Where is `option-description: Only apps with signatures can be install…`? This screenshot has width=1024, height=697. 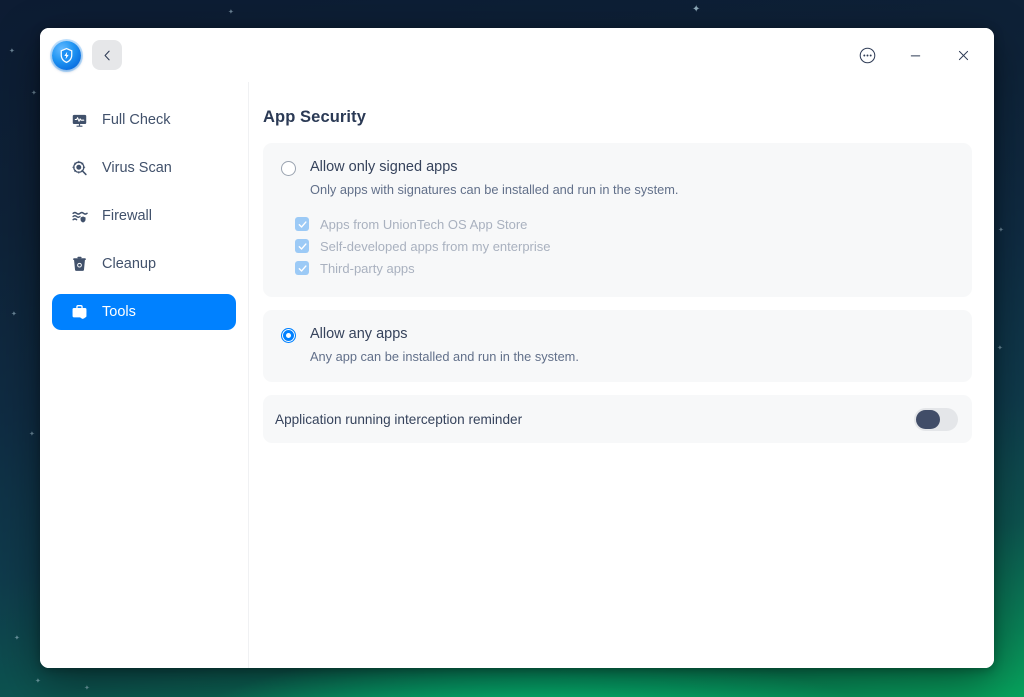
option-description: Only apps with signatures can be install… is located at coordinates (494, 189).